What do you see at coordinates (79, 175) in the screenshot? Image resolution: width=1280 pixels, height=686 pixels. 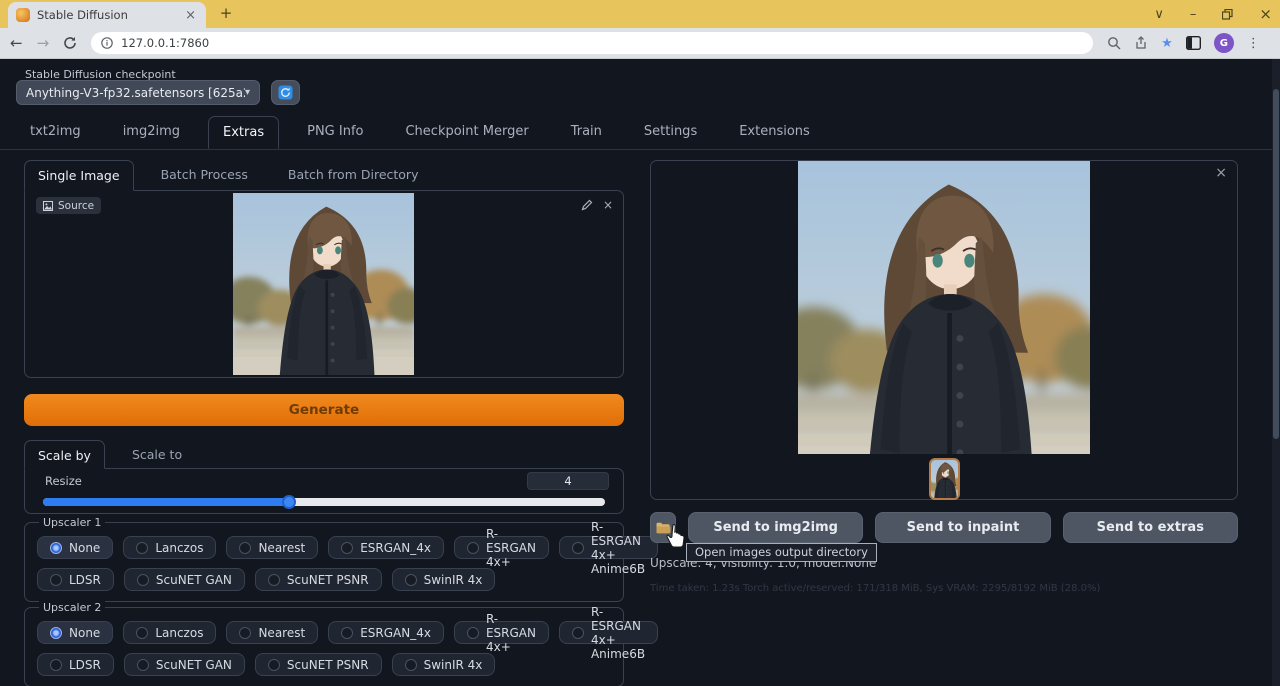 I see `tab-single-image: Single Image` at bounding box center [79, 175].